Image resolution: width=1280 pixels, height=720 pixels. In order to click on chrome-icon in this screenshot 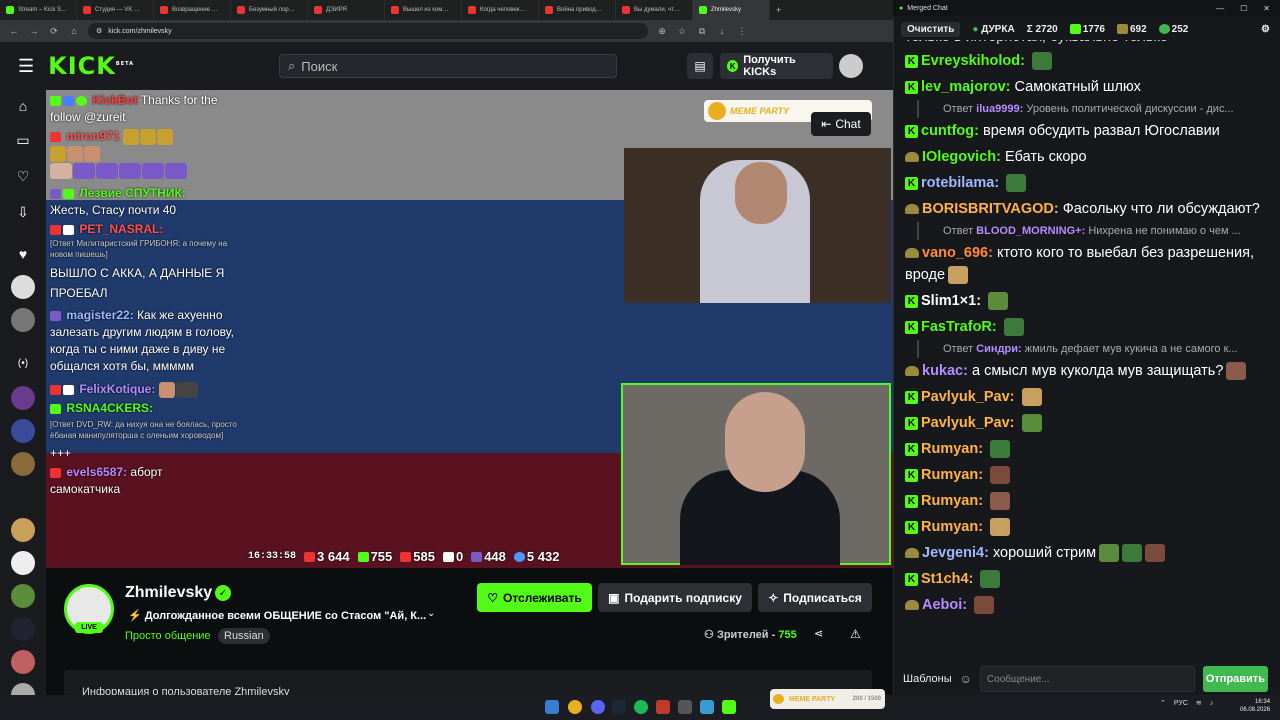, I will do `click(575, 707)`.